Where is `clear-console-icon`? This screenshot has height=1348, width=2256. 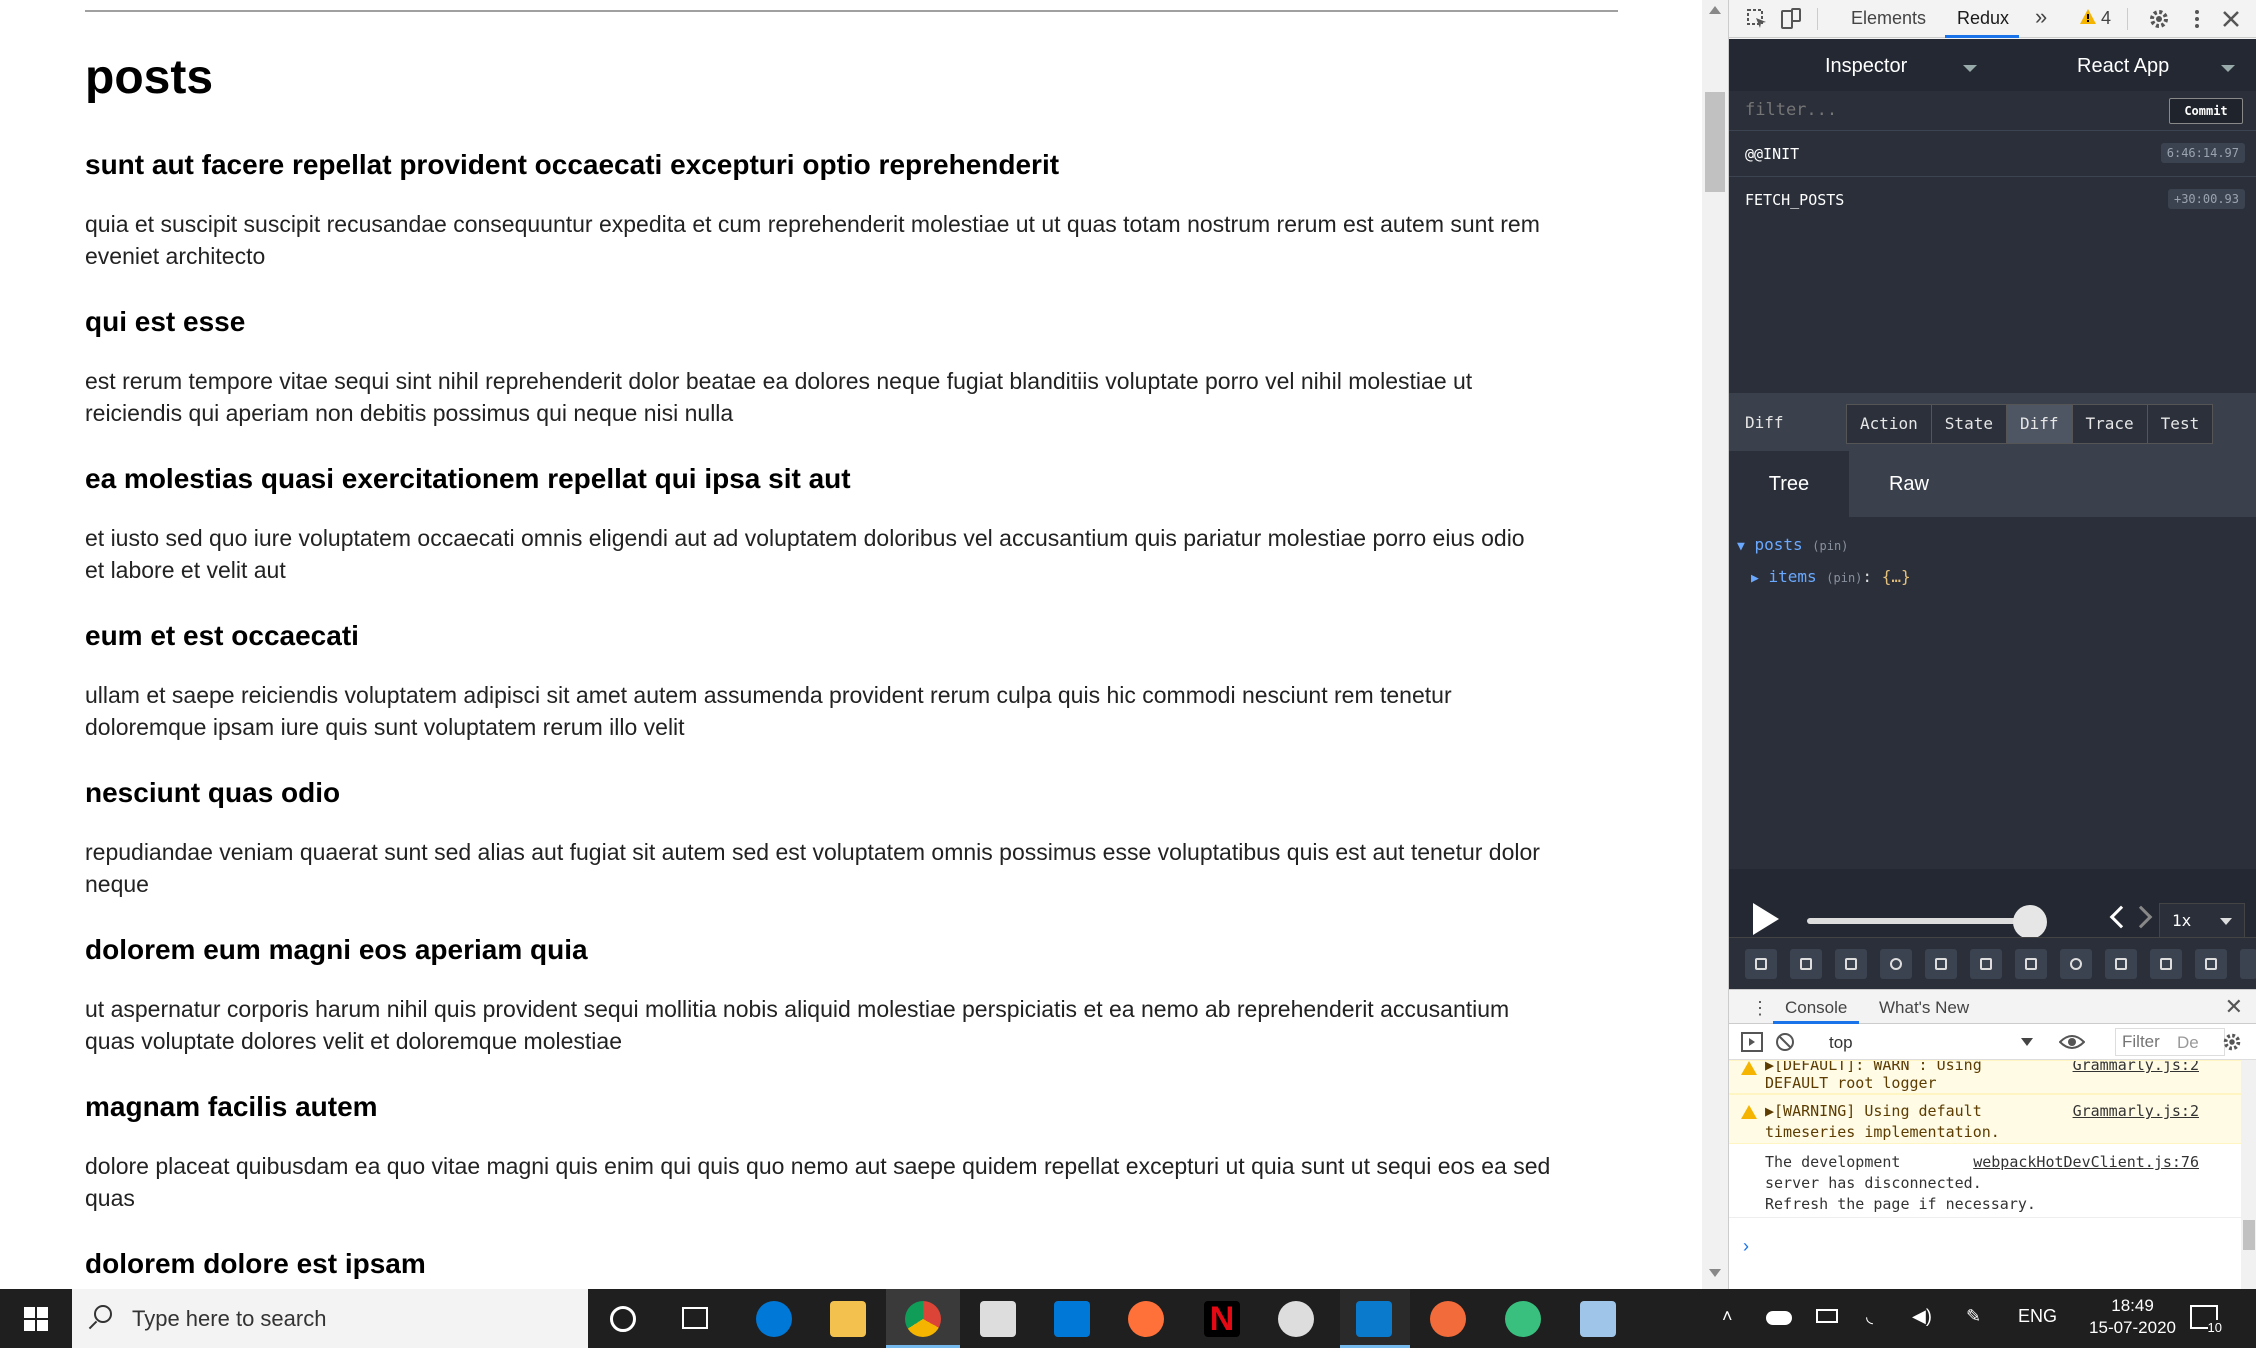 clear-console-icon is located at coordinates (1785, 1042).